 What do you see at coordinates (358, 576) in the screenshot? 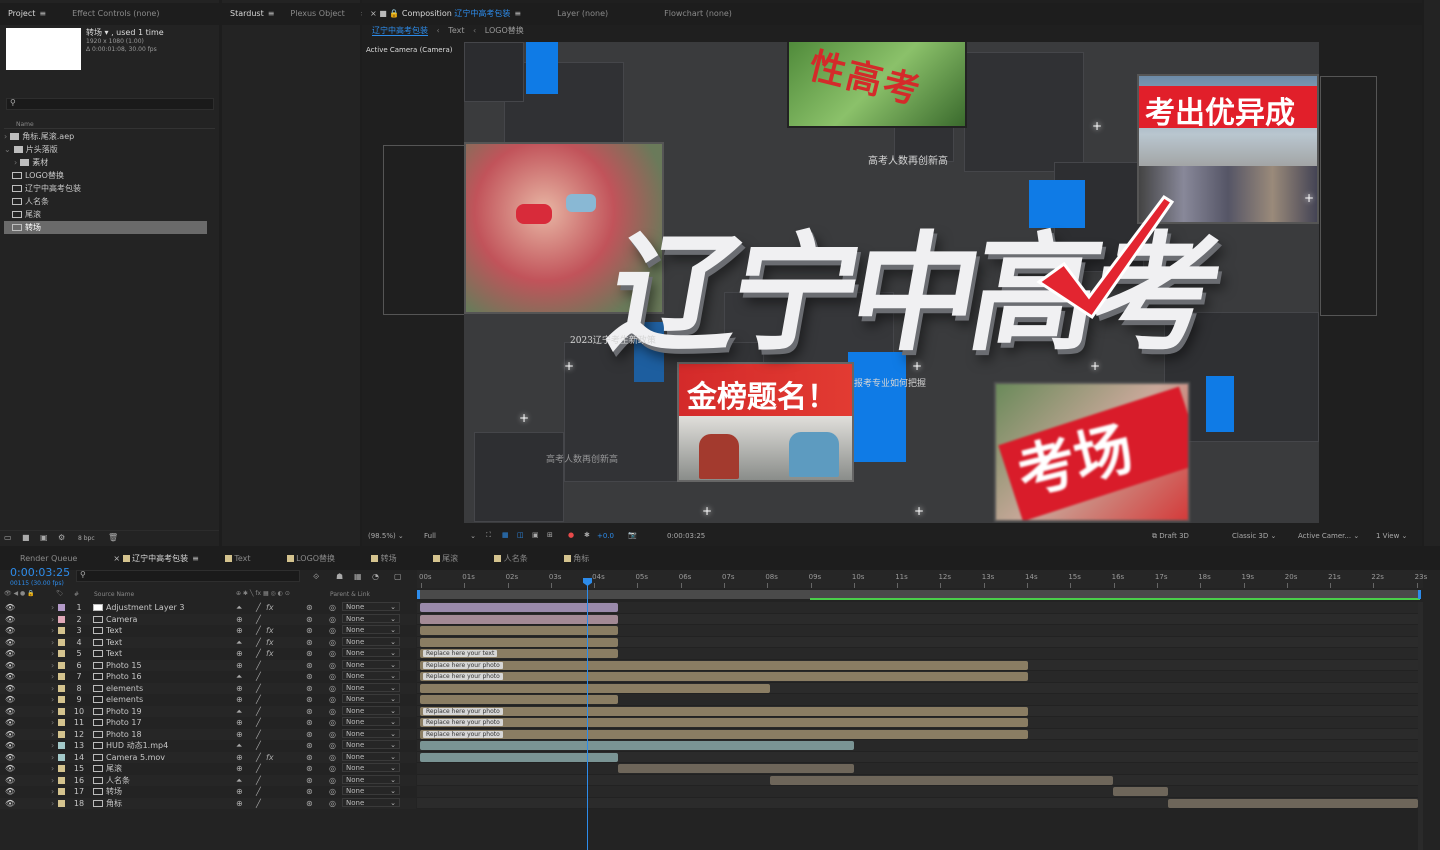
I see `frame-blending-icon: ▦` at bounding box center [358, 576].